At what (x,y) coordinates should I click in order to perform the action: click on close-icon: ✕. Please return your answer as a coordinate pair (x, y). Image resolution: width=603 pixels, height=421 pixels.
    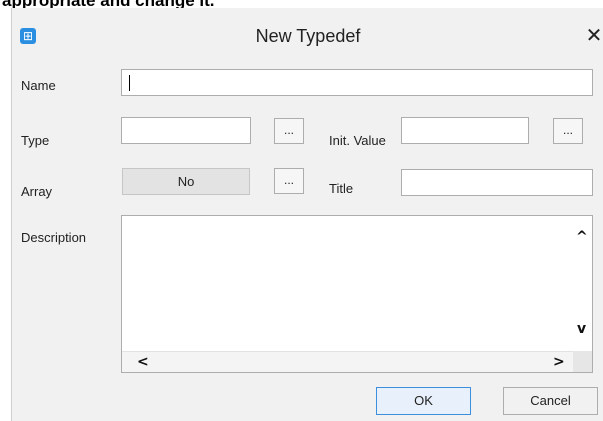
    Looking at the image, I should click on (593, 35).